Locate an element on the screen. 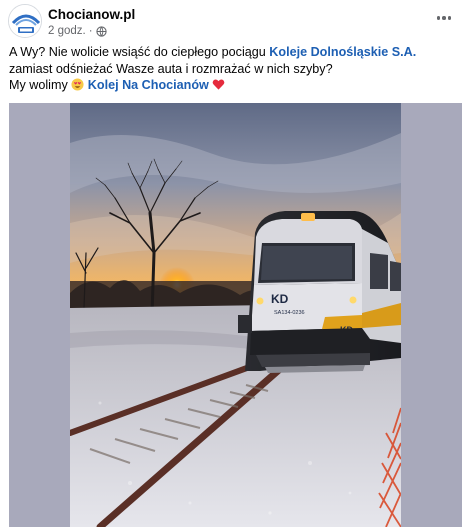 The height and width of the screenshot is (527, 462). heart-eyes-emoji-icon is located at coordinates (77, 84).